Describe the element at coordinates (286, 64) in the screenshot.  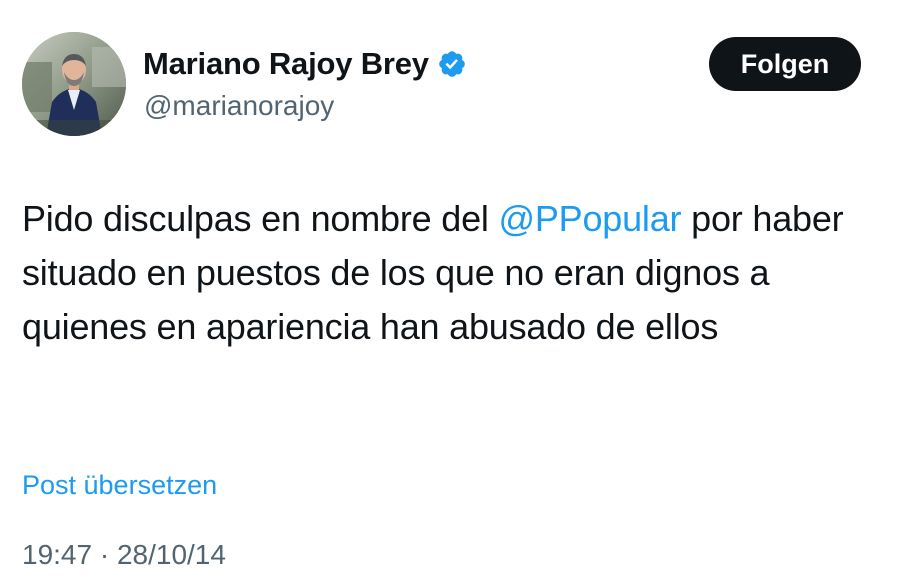
I see `display-name: Mariano Rajoy Brey` at that location.